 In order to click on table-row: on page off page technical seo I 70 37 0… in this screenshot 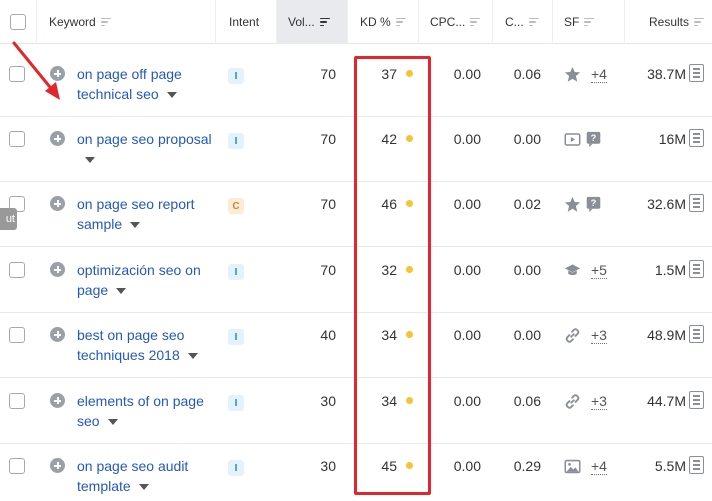, I will do `click(356, 84)`.